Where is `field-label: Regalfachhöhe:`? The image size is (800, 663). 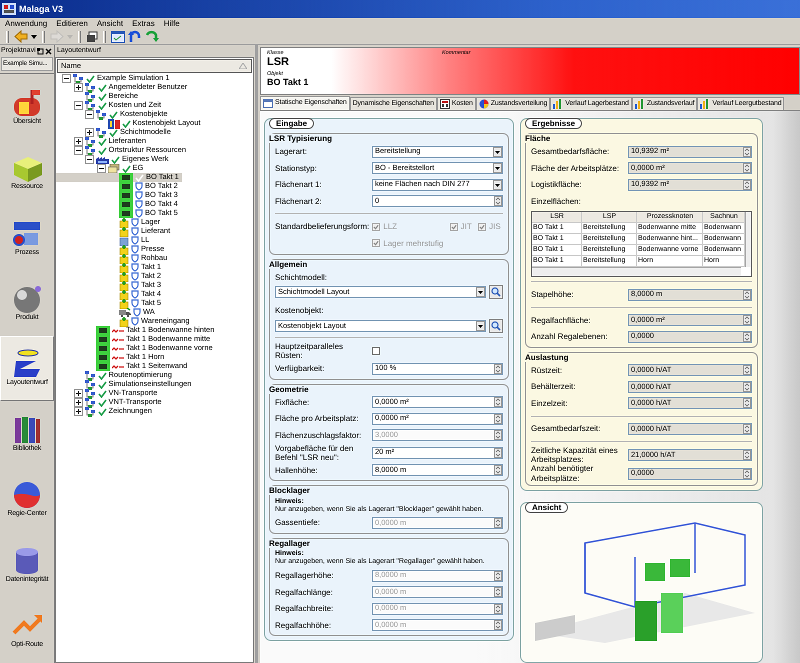 field-label: Regalfachhöhe: is located at coordinates (303, 625).